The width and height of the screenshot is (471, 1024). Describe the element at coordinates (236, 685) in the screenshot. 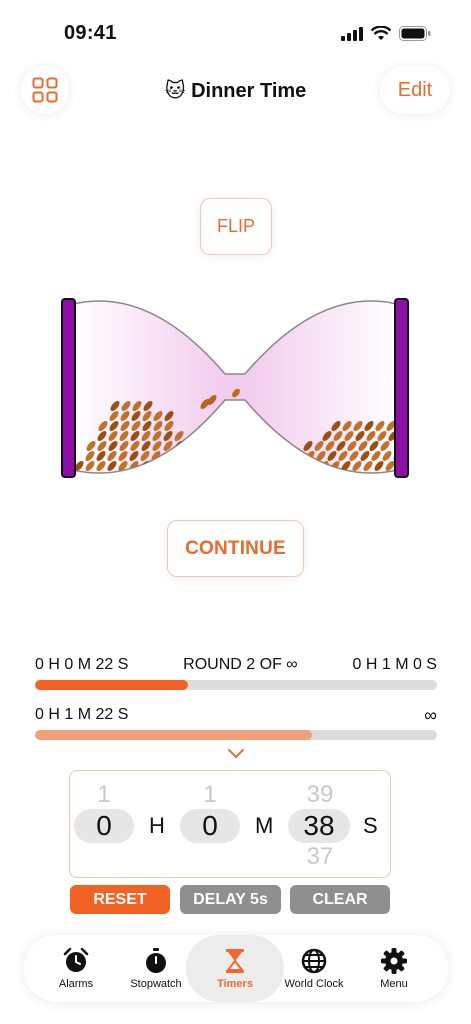

I see `round-progress-track` at that location.